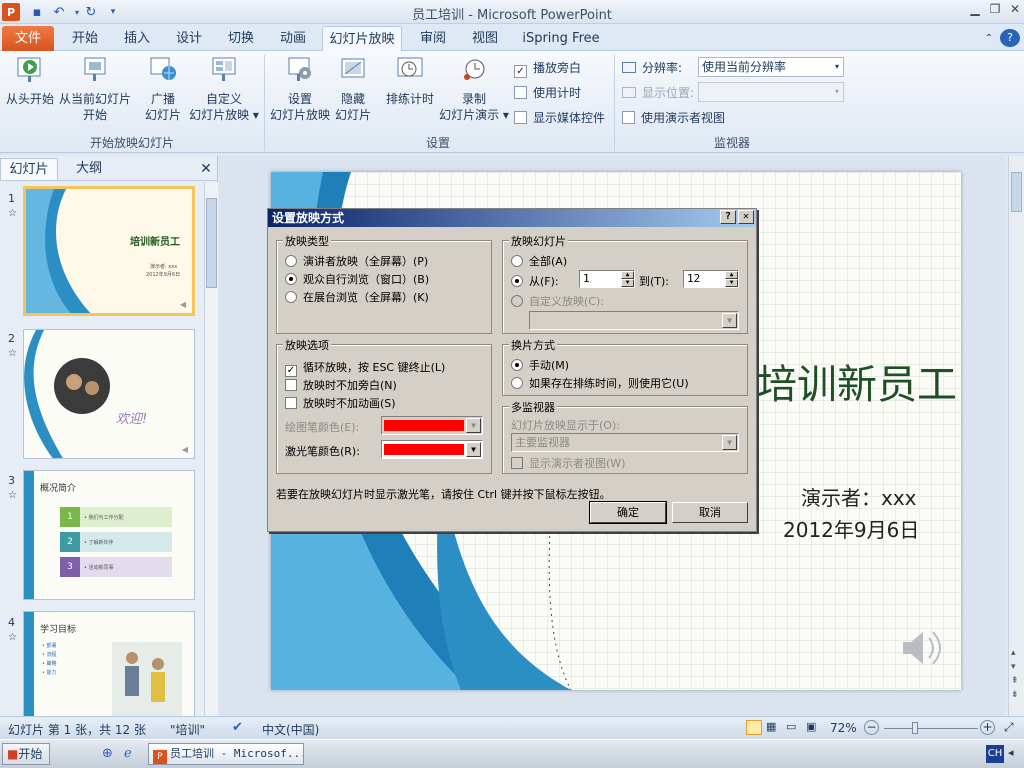 The width and height of the screenshot is (1024, 768). What do you see at coordinates (746, 217) in the screenshot?
I see `dialog-close-button: ✕` at bounding box center [746, 217].